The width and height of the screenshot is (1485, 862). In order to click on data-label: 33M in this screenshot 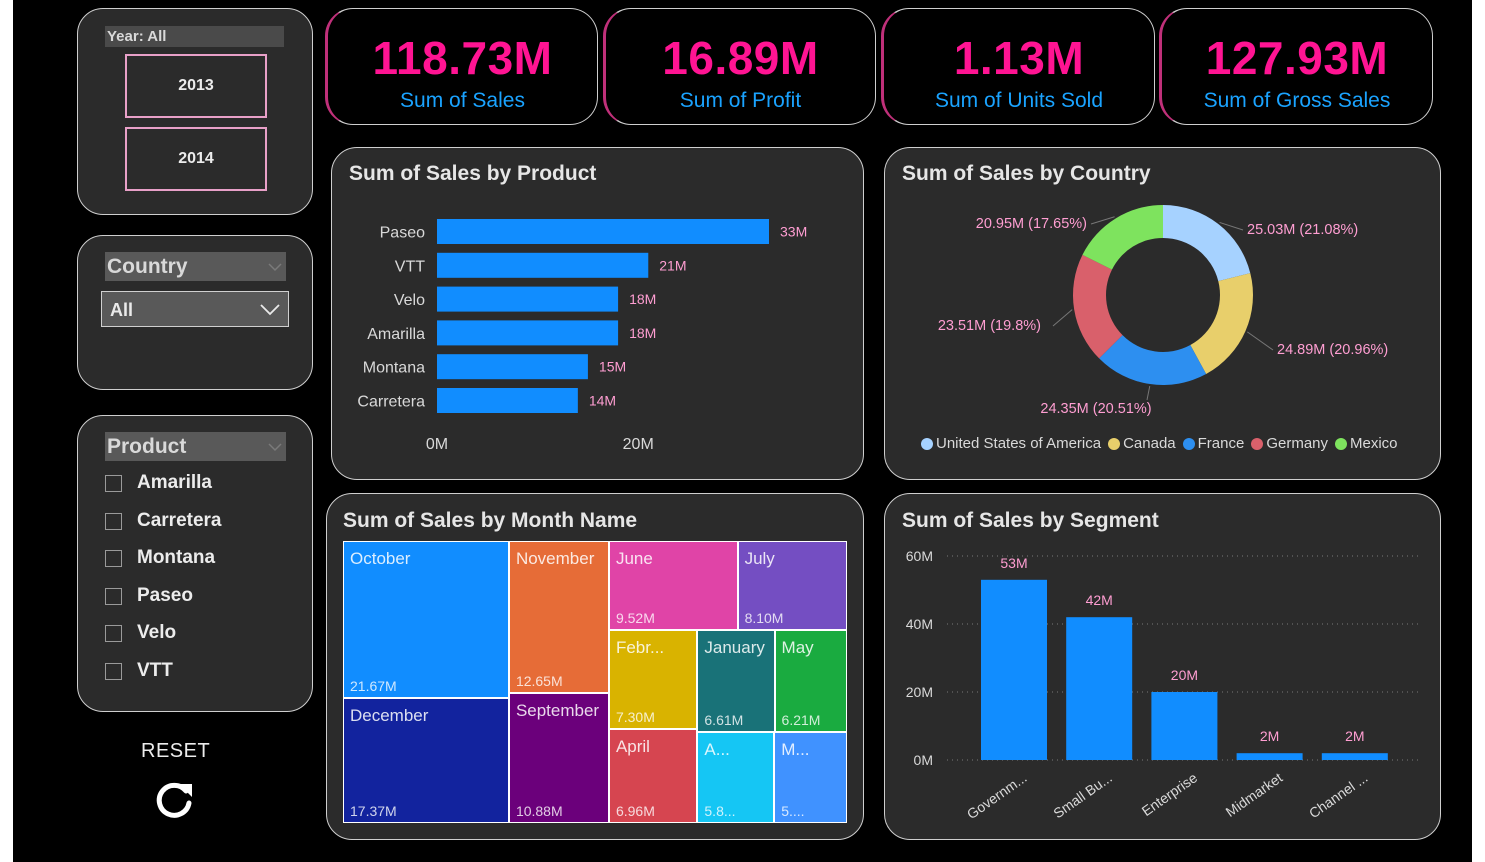, I will do `click(793, 232)`.